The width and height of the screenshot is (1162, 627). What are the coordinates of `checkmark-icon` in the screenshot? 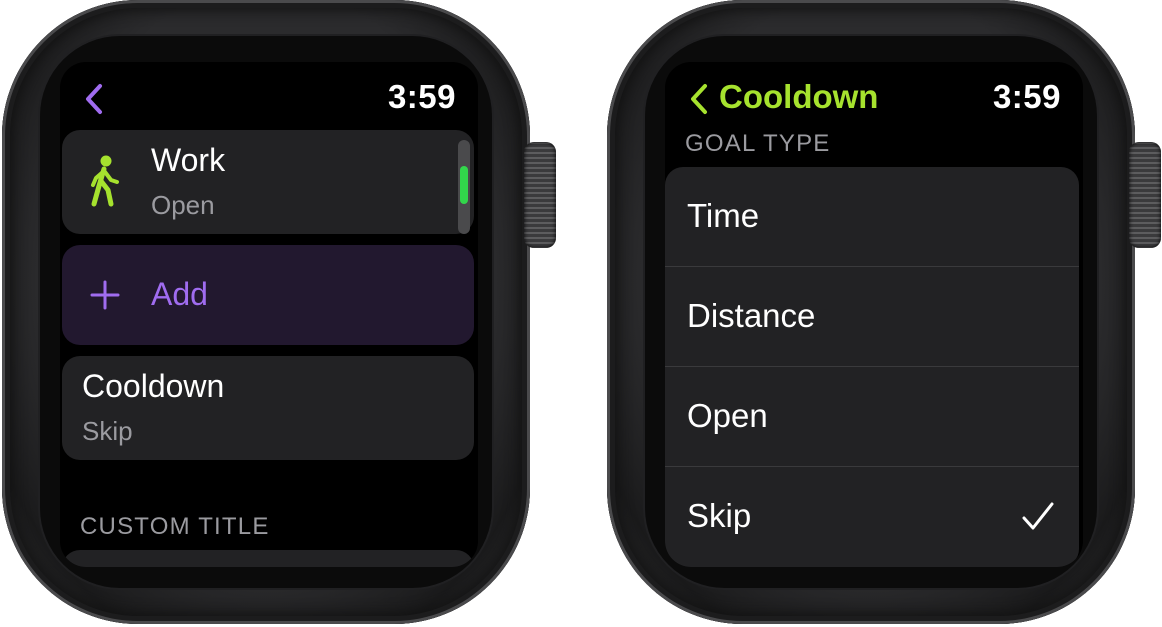 It's located at (1038, 517).